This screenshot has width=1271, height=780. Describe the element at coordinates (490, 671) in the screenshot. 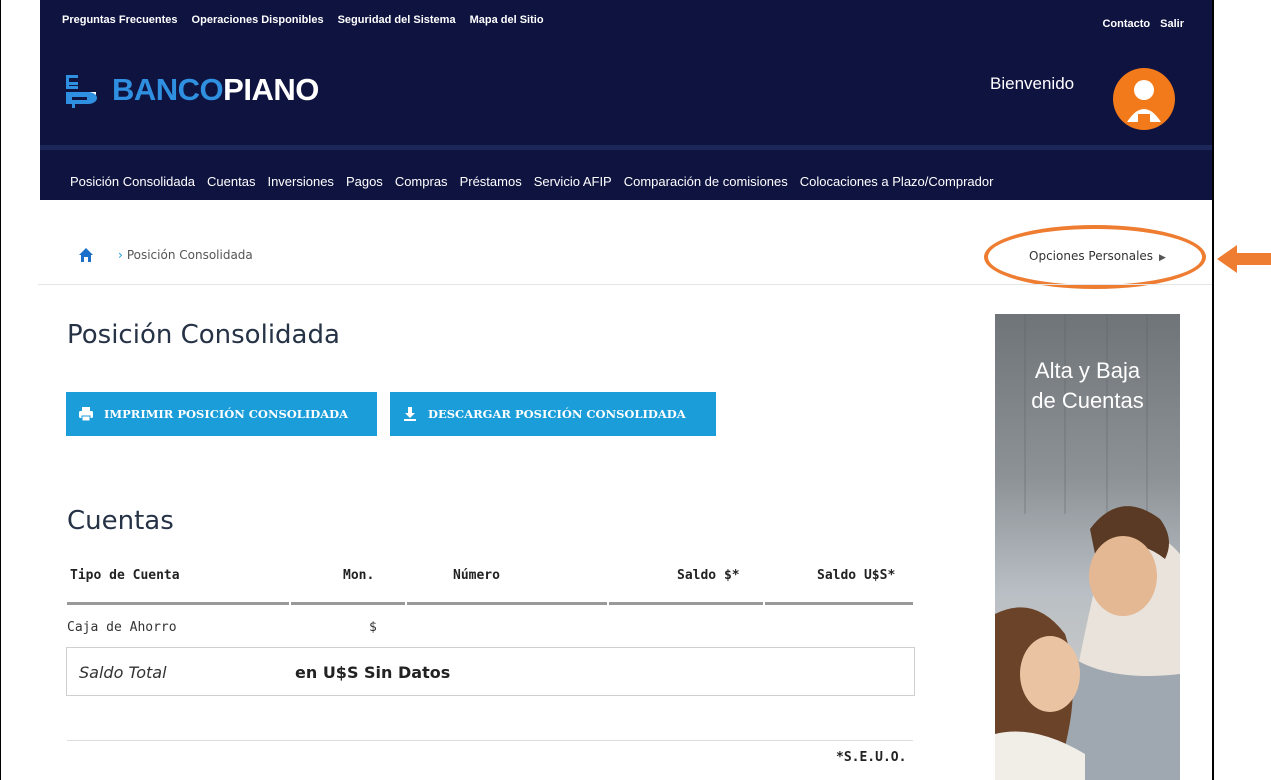

I see `total-balance-row: Saldo Total en U$S Sin Datos` at that location.